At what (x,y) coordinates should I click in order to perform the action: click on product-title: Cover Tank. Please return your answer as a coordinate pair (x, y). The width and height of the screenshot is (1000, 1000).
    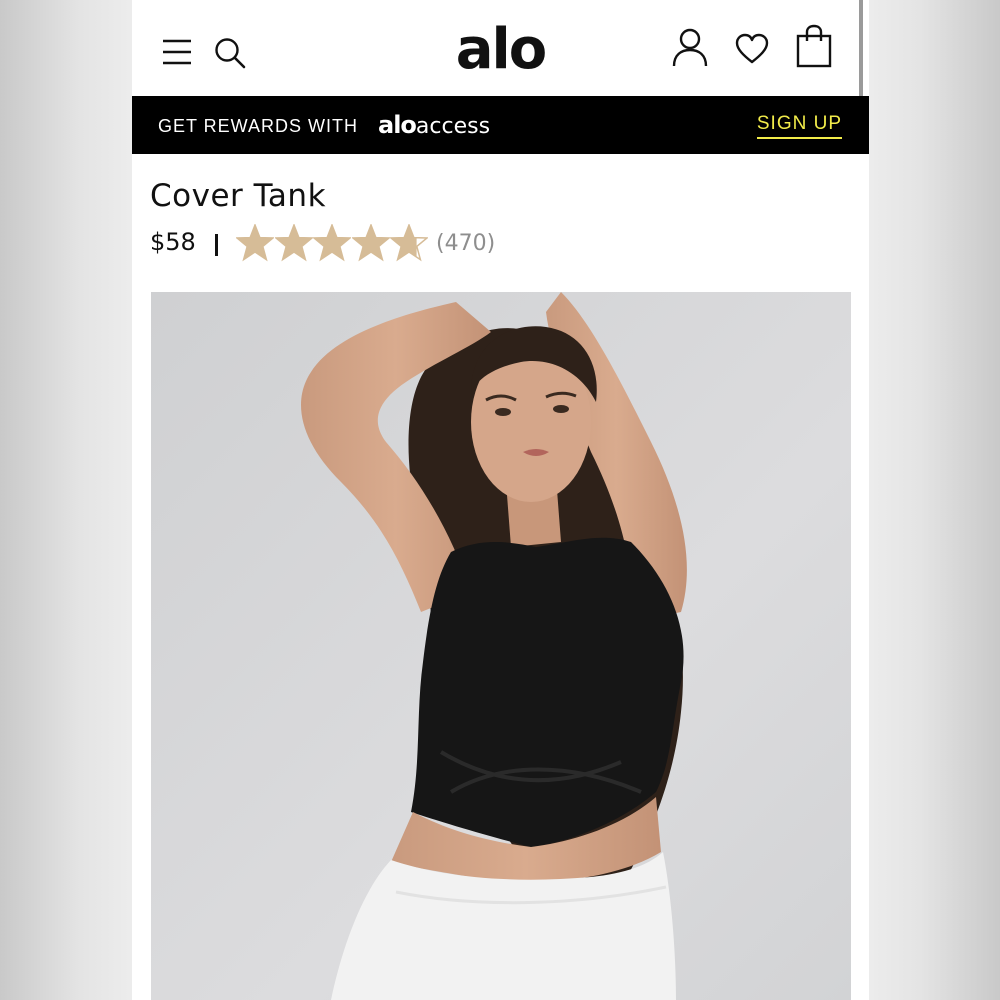
    Looking at the image, I should click on (238, 196).